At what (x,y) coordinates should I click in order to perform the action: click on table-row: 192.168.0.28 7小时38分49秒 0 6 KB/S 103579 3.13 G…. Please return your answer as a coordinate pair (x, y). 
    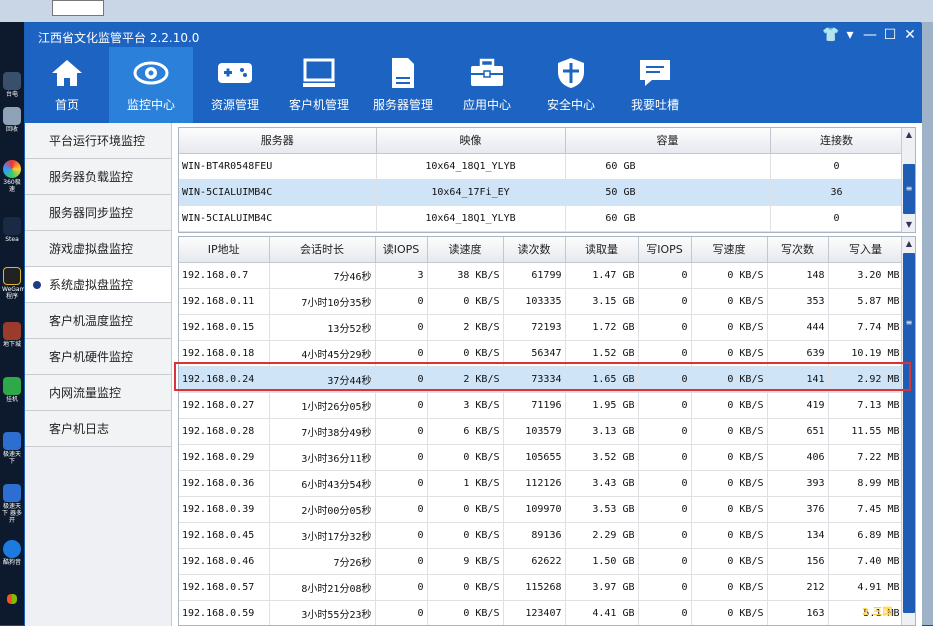
    Looking at the image, I should click on (541, 431).